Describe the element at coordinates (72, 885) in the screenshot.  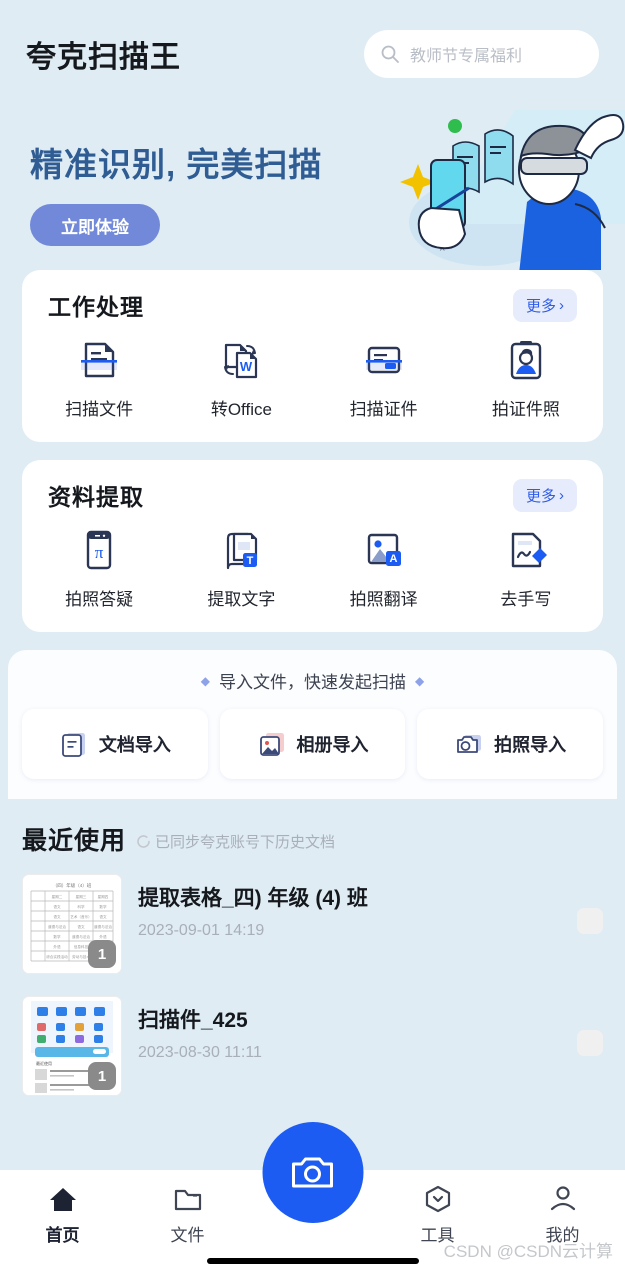
I see `svg-text: （四）年级（4）班` at that location.